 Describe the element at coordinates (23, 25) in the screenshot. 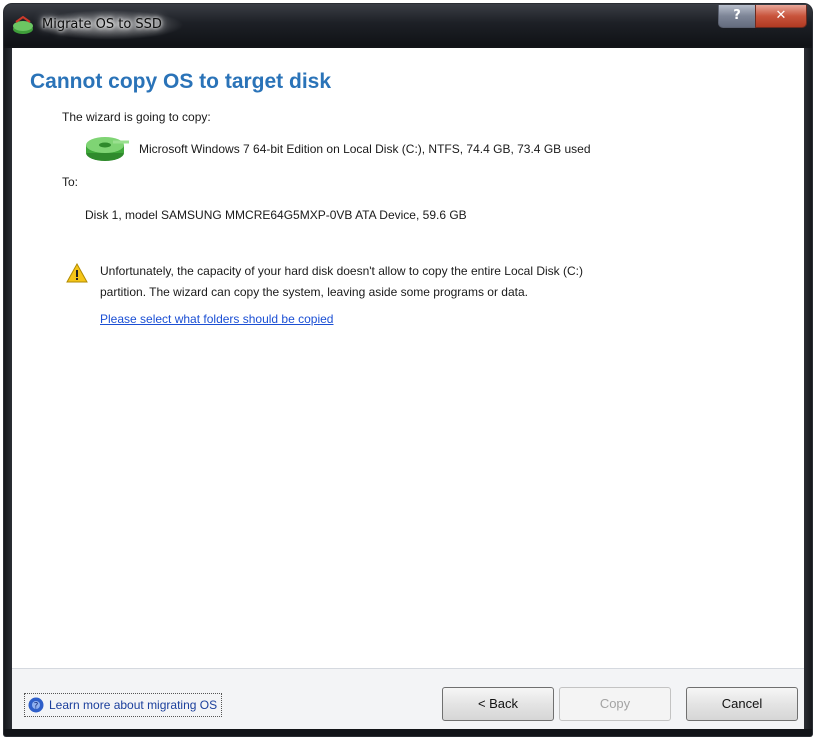

I see `app-disk-icon` at that location.